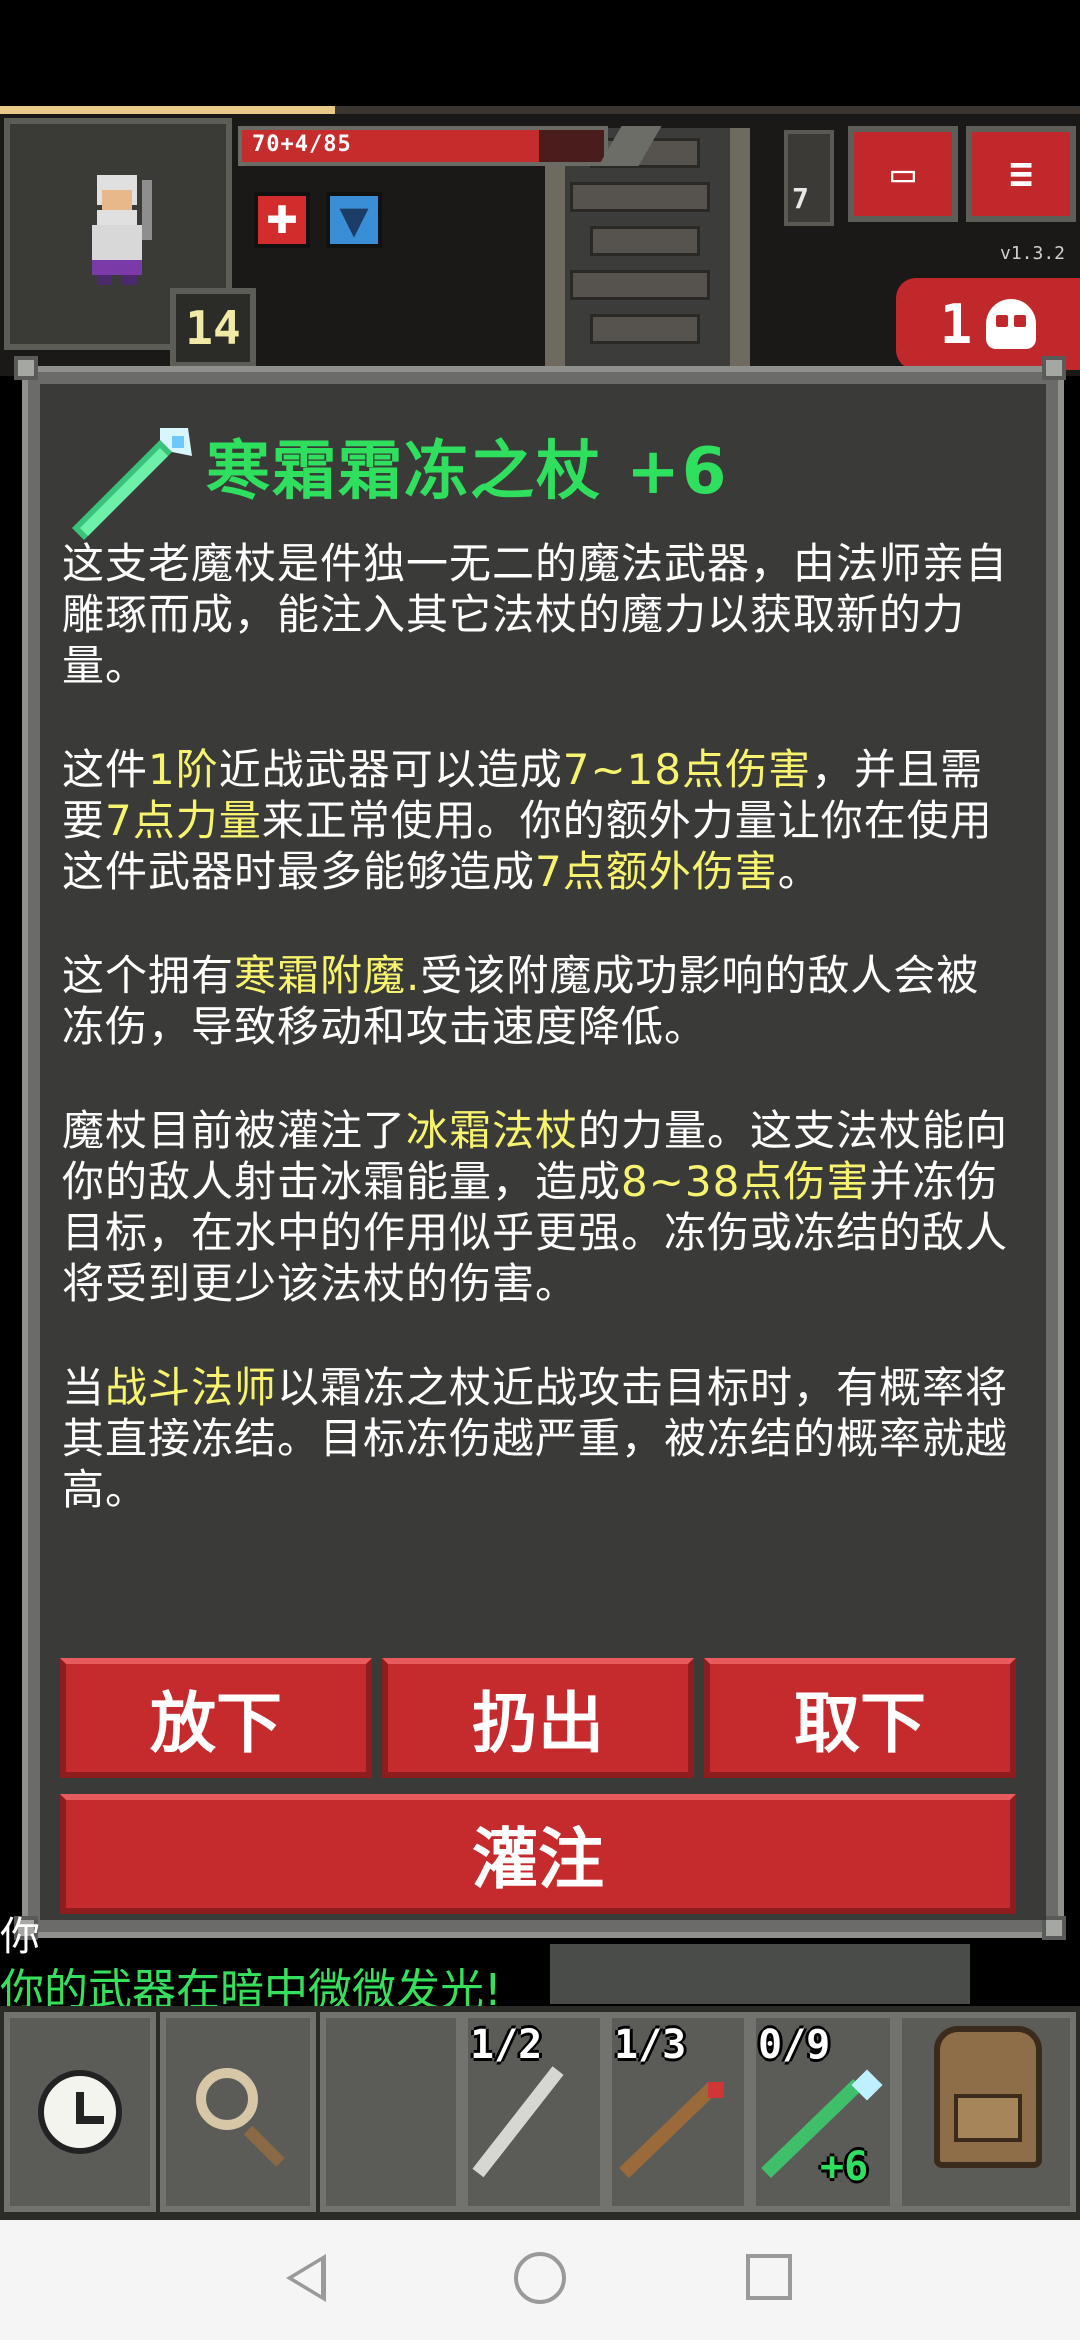 Image resolution: width=1080 pixels, height=2340 pixels. I want to click on dungeon-depth-badge: 14, so click(213, 328).